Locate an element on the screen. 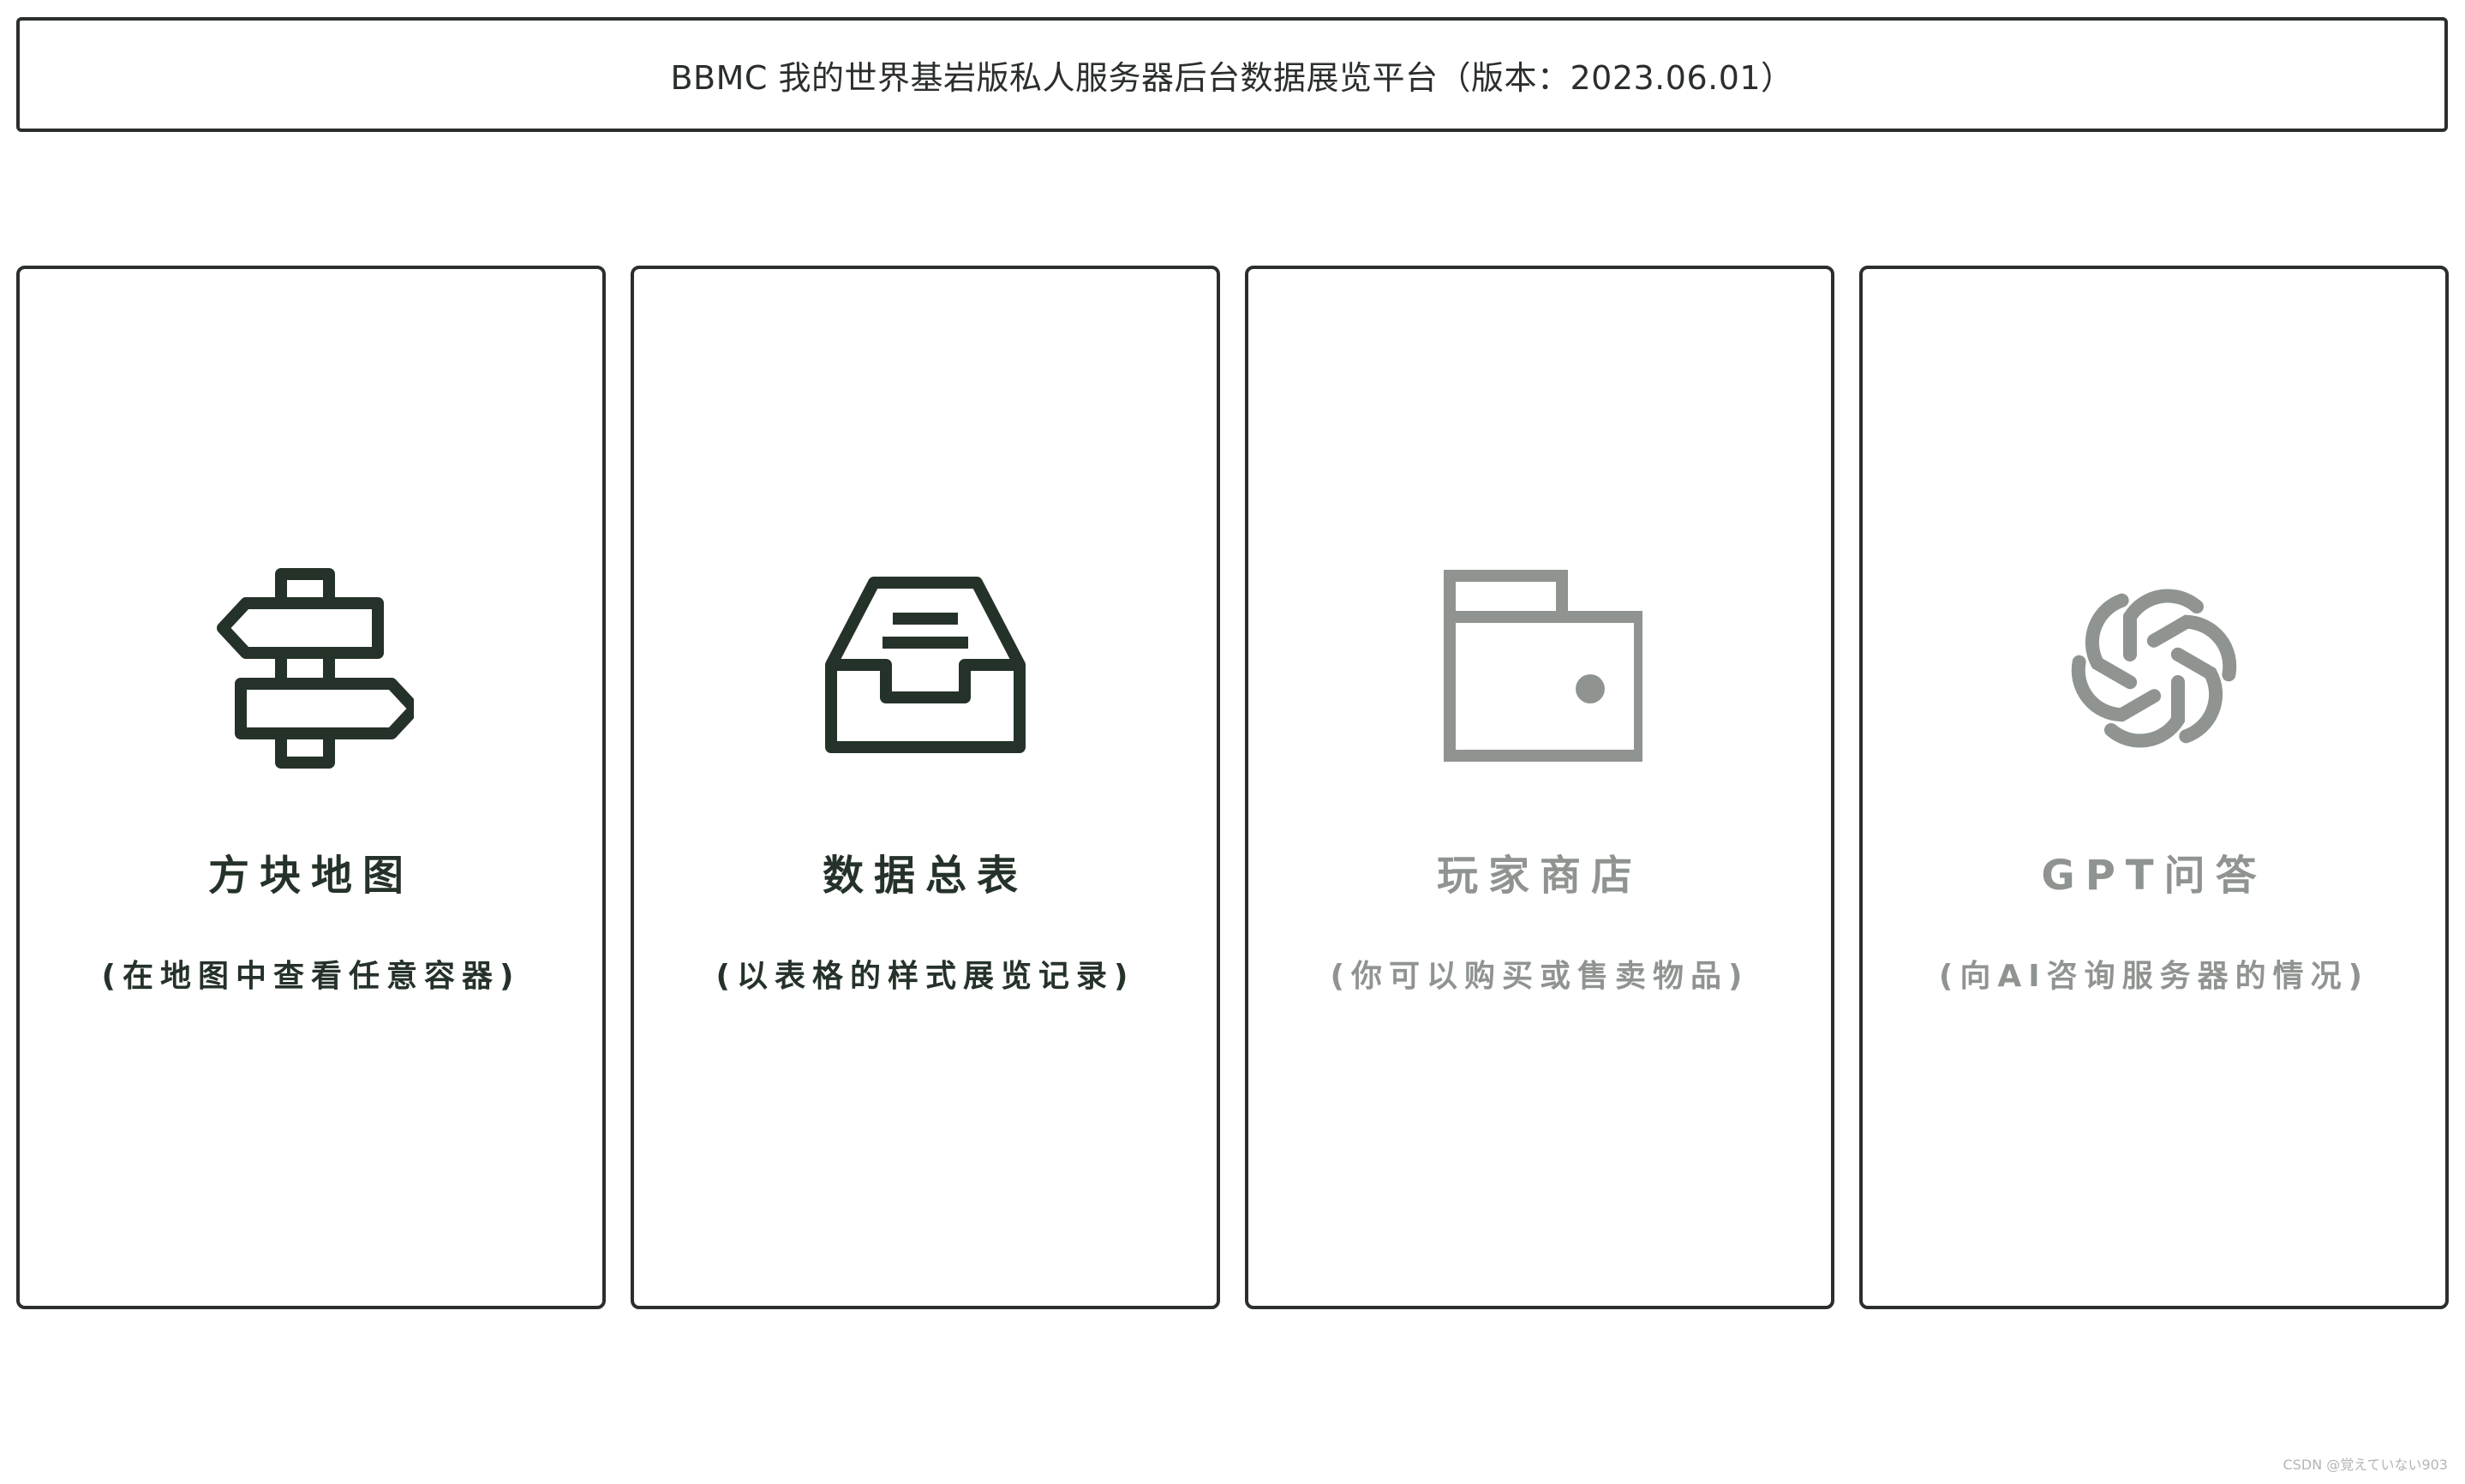 The image size is (2465, 1484). card-subtitle: (你可以购买或售卖物品) is located at coordinates (1540, 977).